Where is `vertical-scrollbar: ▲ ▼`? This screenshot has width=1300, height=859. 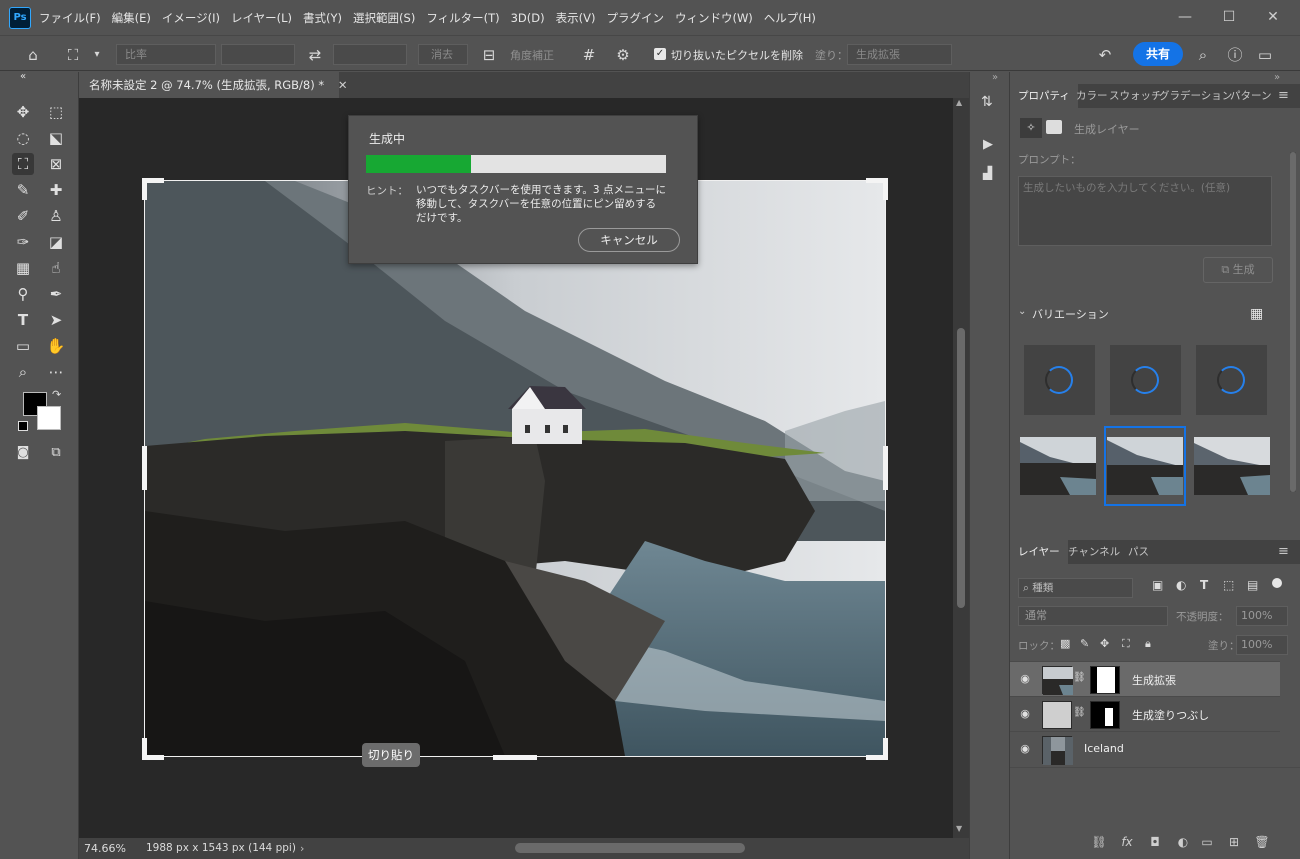
vertical-scrollbar: ▲ ▼ is located at coordinates (961, 468).